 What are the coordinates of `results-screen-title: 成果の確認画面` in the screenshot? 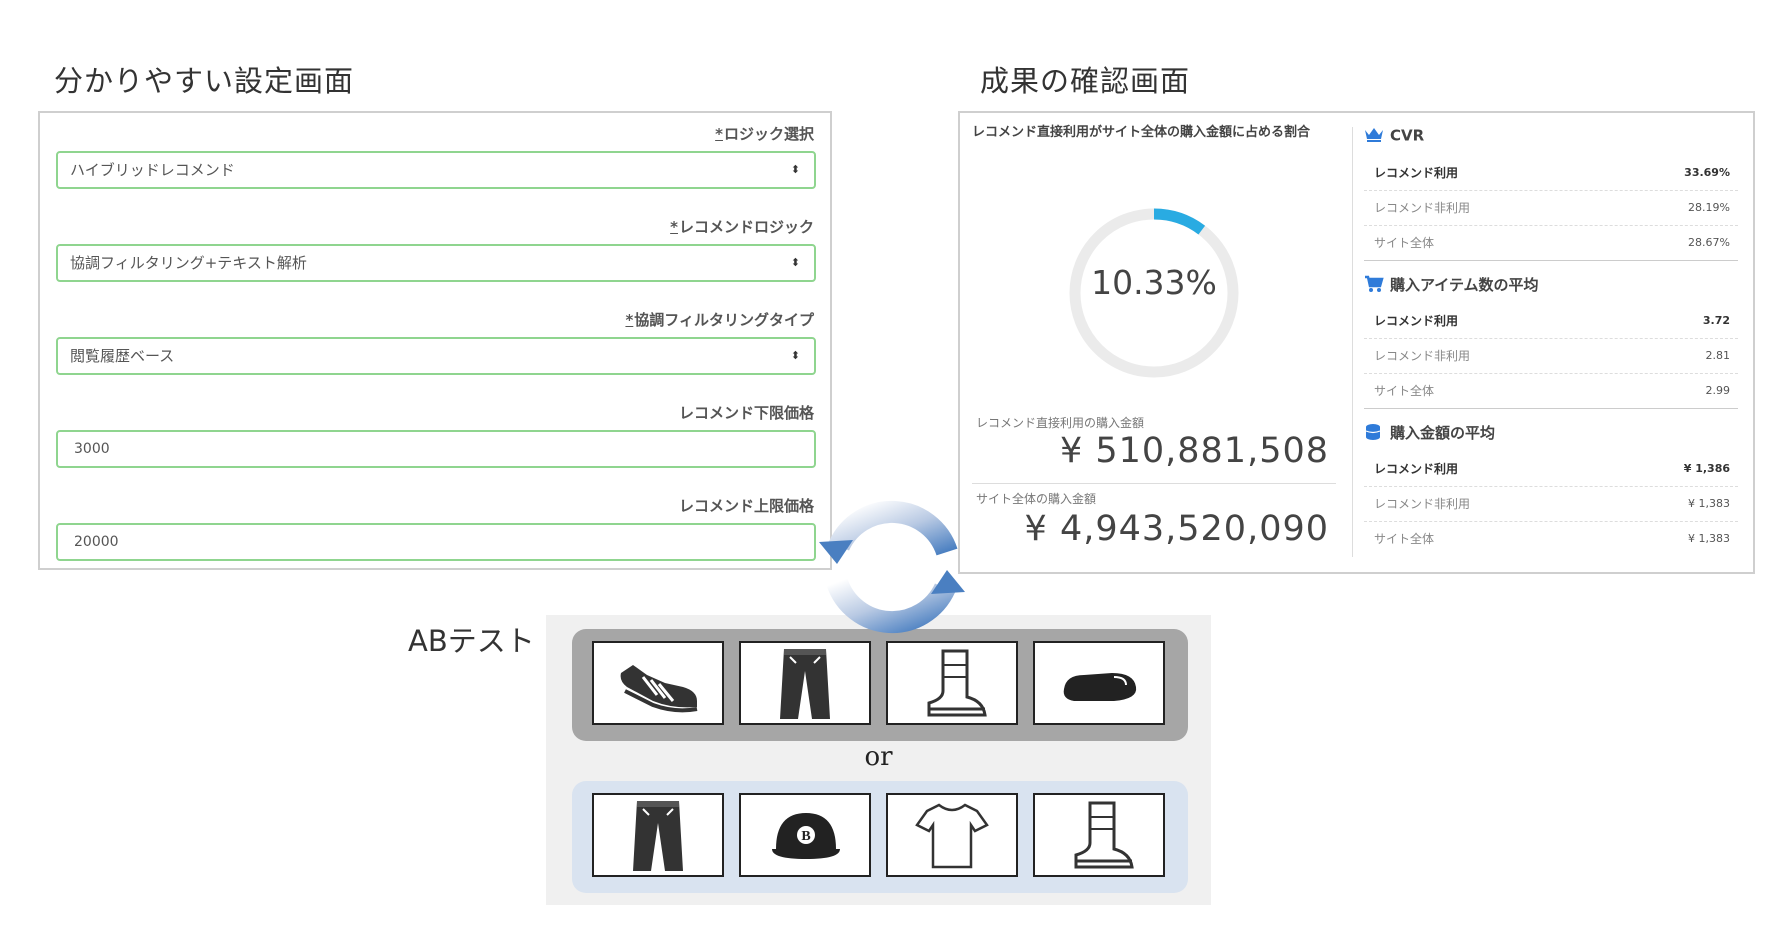 It's located at (1085, 81).